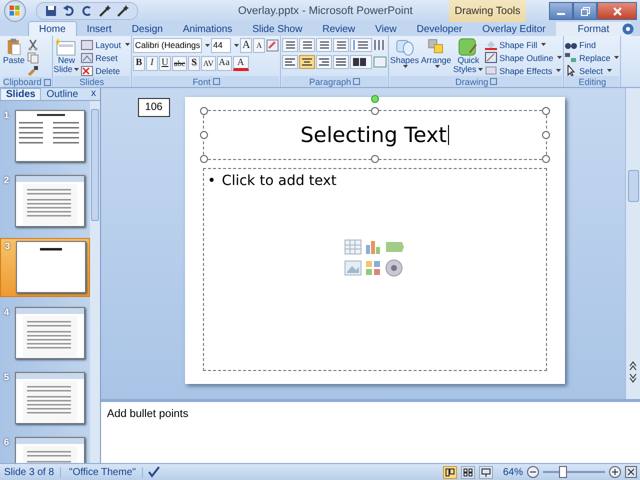 This screenshot has width=640, height=480. What do you see at coordinates (221, 45) in the screenshot?
I see `font-size-field: 44` at bounding box center [221, 45].